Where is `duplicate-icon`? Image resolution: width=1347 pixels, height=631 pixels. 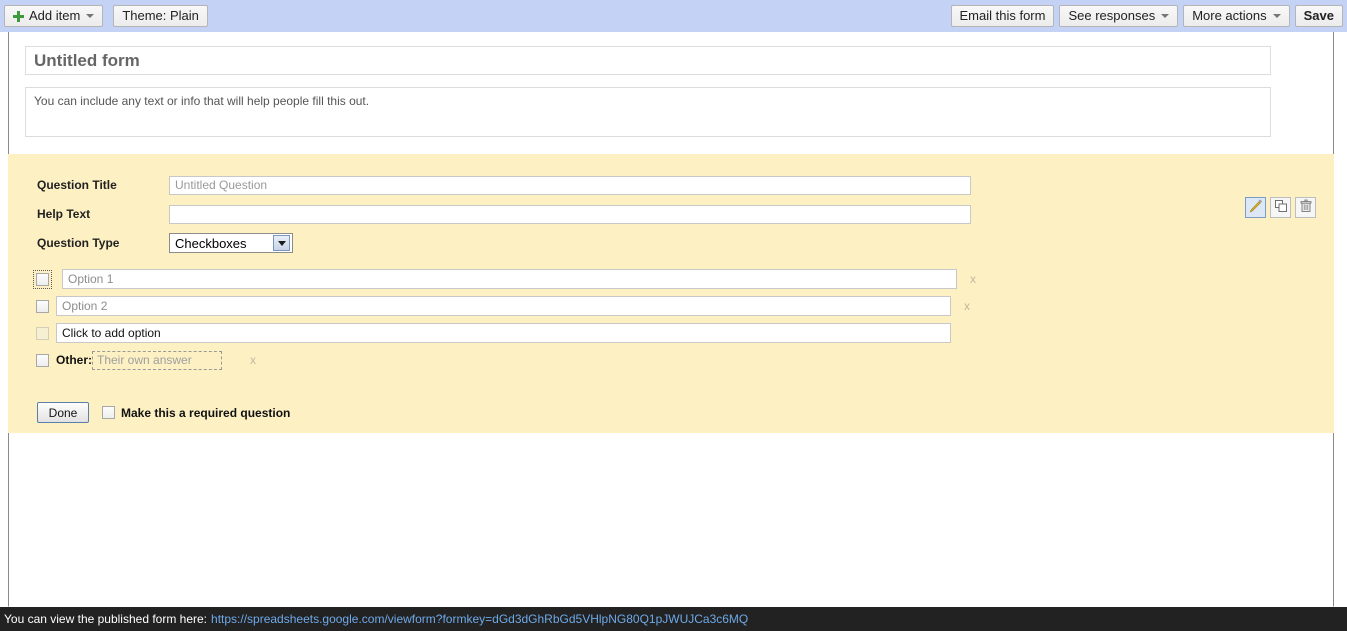
duplicate-icon is located at coordinates (1281, 207).